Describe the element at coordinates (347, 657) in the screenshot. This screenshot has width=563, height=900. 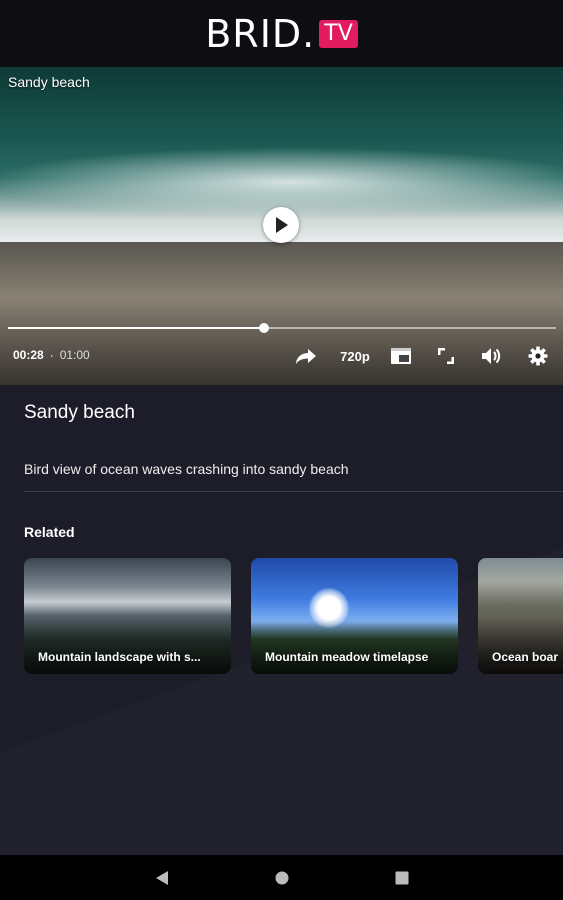
I see `related-card-title: Mountain meadow timelapse` at that location.